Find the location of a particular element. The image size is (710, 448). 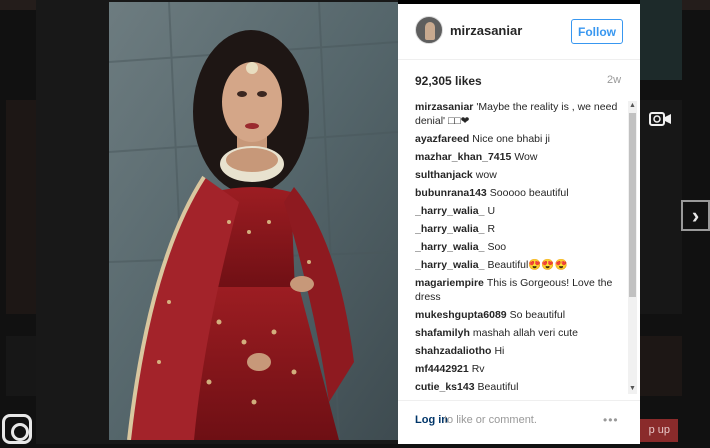

comment-author: ayazfareed is located at coordinates (442, 139).